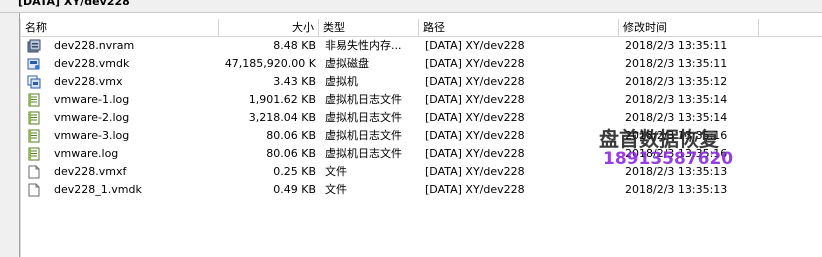  What do you see at coordinates (269, 27) in the screenshot?
I see `column-size-header: 大小` at bounding box center [269, 27].